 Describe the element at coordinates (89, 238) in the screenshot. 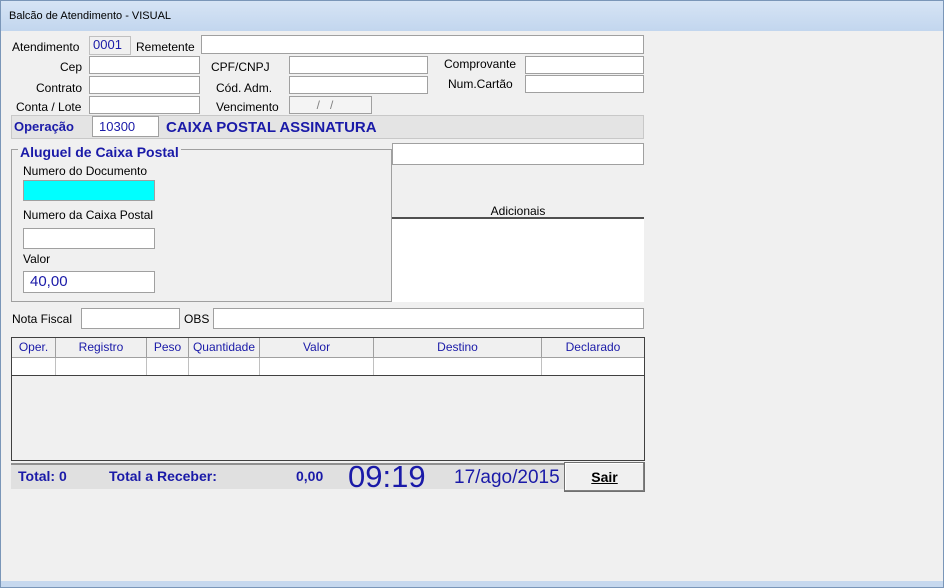

I see `numero-caixa-postal-field` at that location.